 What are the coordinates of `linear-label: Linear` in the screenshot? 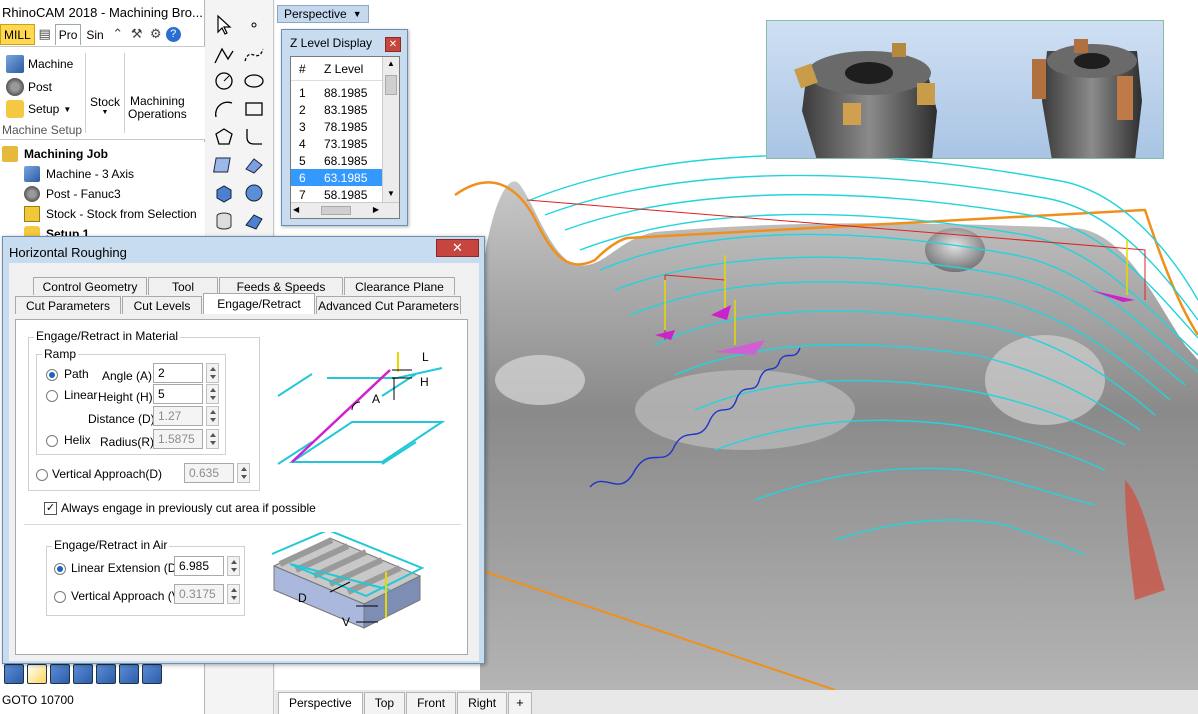 It's located at (81, 395).